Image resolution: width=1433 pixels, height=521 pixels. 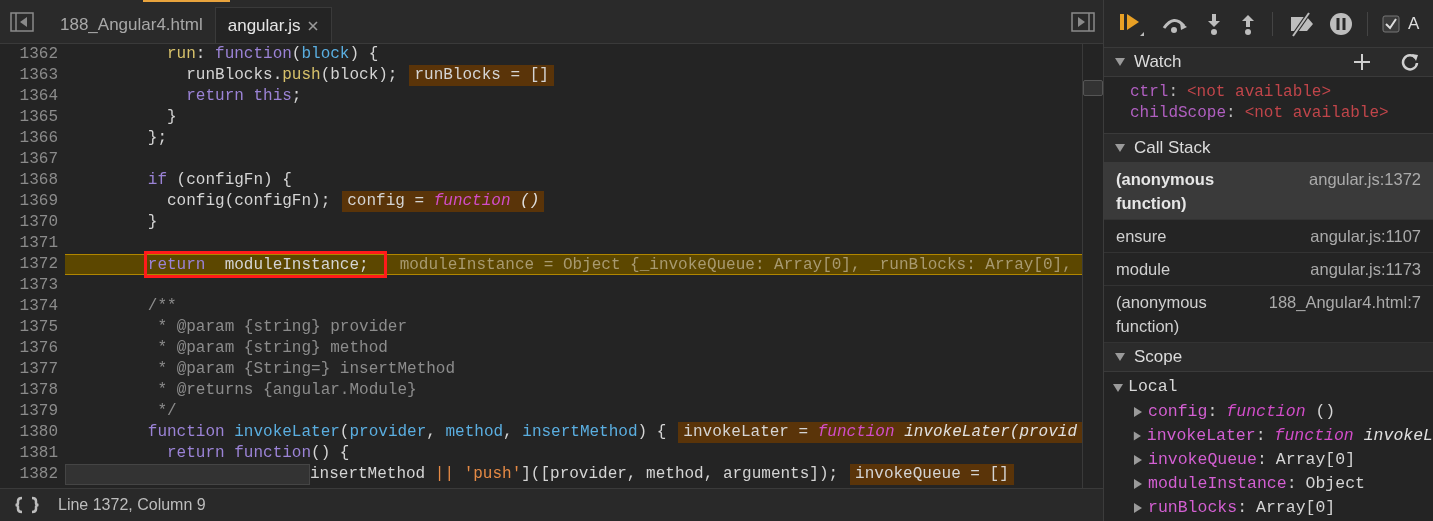 What do you see at coordinates (287, 390) in the screenshot?
I see `code-line: * @returns {angular.Module}` at bounding box center [287, 390].